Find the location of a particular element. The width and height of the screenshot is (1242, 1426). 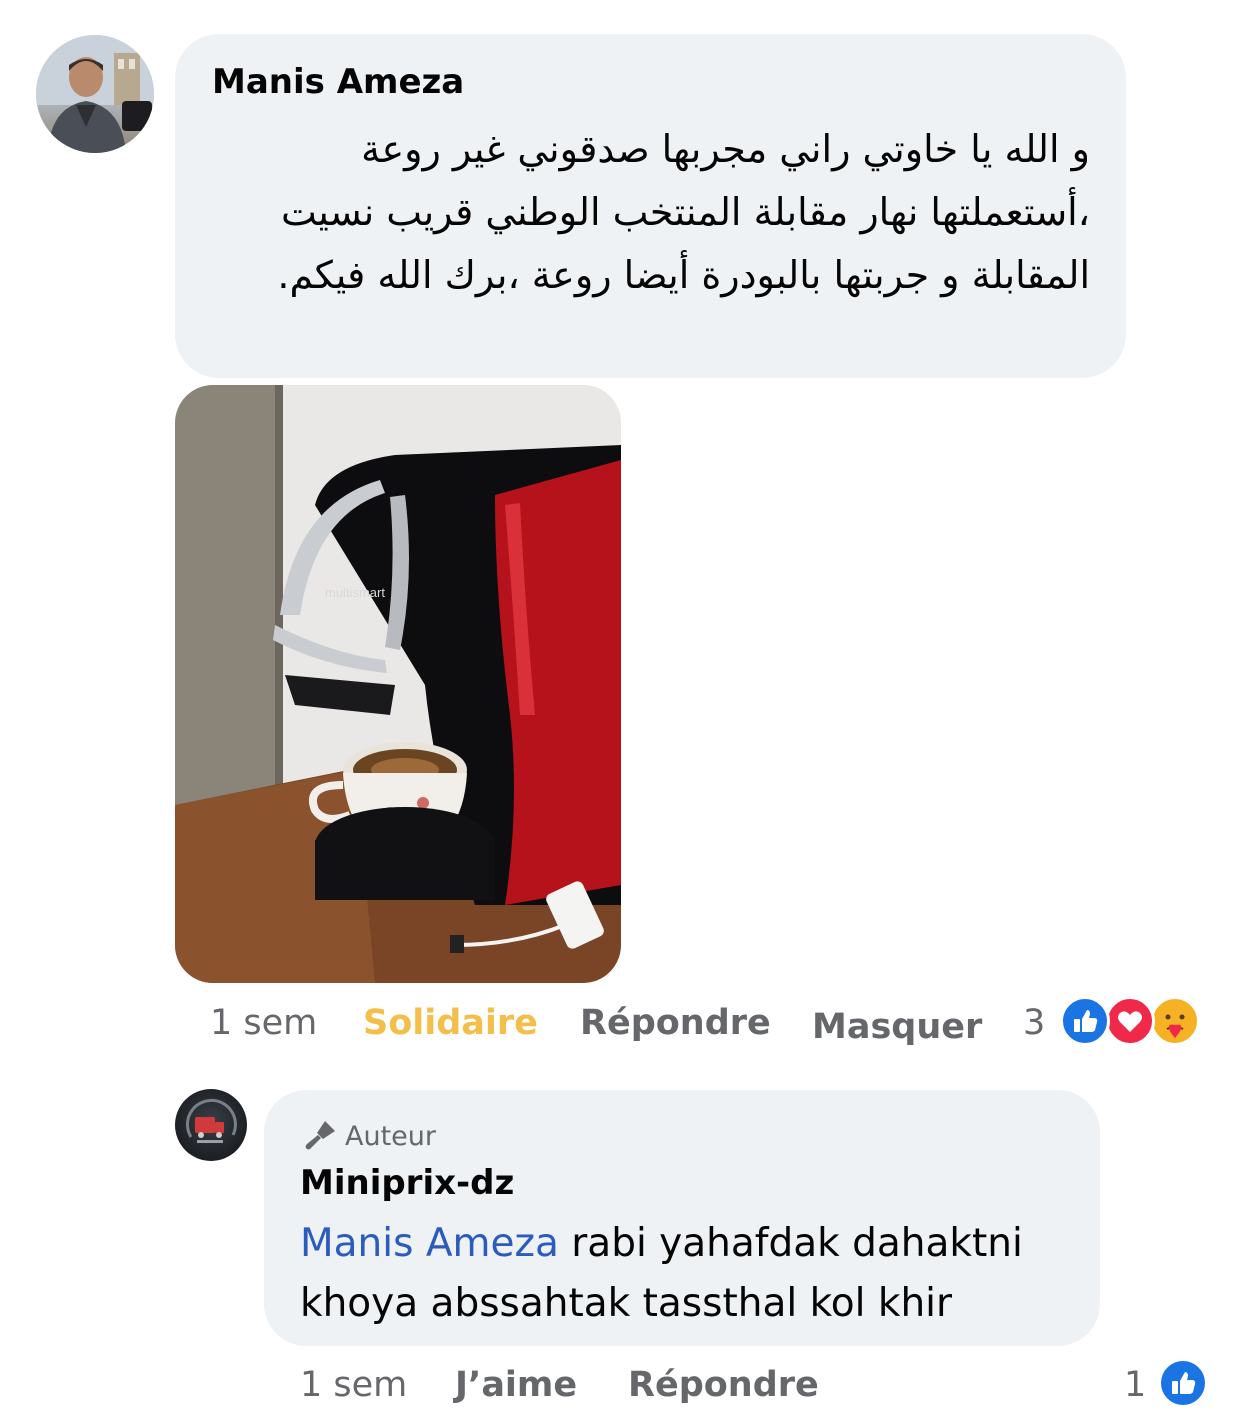

mention-link: Manis Ameza is located at coordinates (429, 1243).